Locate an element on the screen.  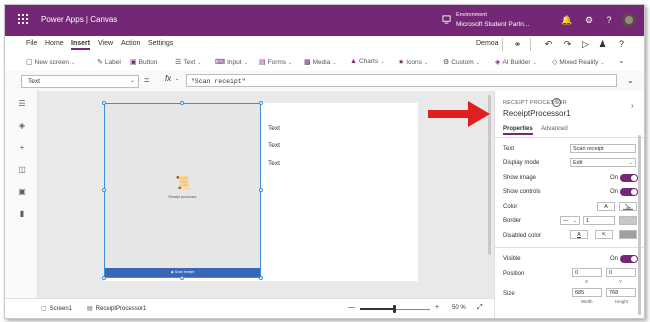
text-button: ☰ Text ⌄ is located at coordinates (188, 62).